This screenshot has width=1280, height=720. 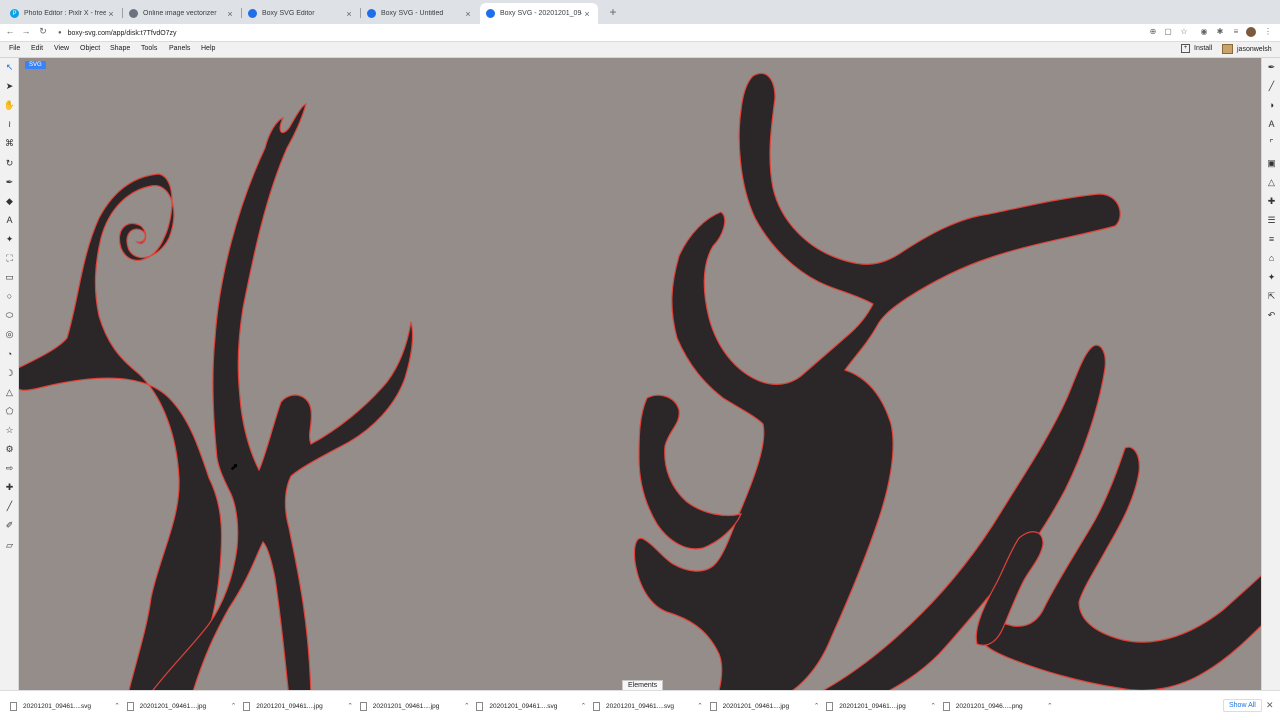 I want to click on show-all-downloads-button: Show All, so click(x=1242, y=705).